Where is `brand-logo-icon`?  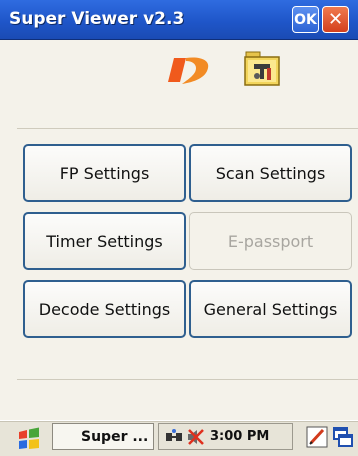 brand-logo-icon is located at coordinates (188, 70).